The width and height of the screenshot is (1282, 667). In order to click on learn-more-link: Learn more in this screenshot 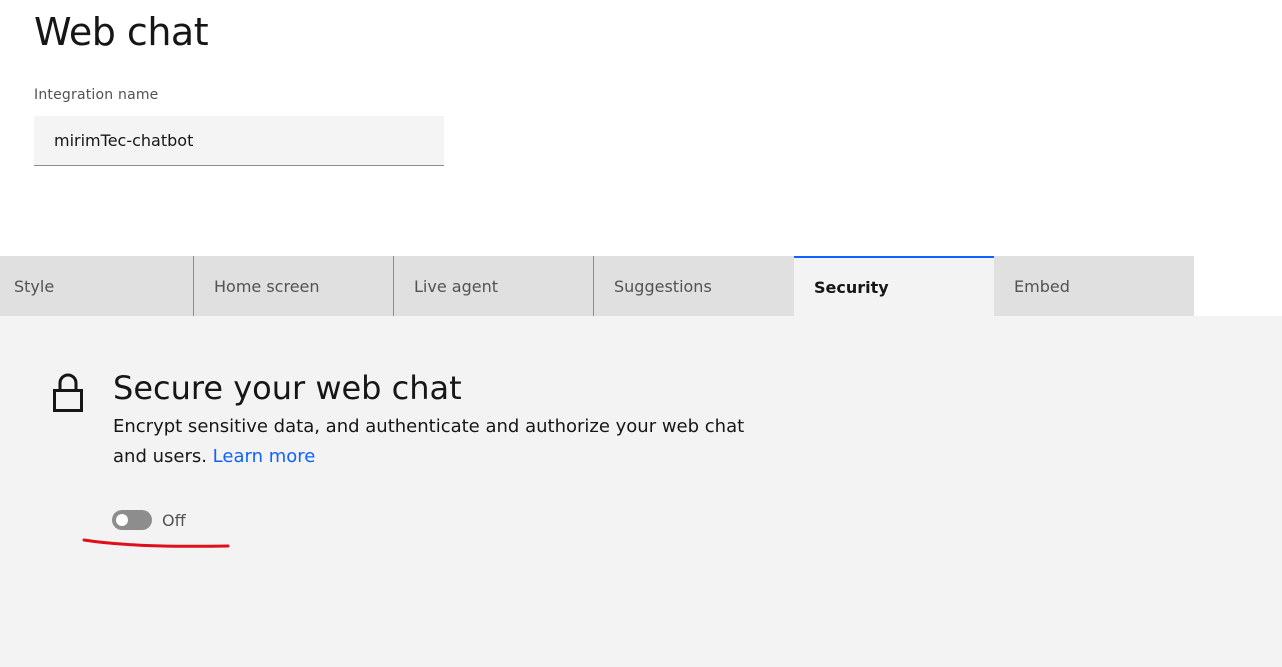, I will do `click(264, 456)`.